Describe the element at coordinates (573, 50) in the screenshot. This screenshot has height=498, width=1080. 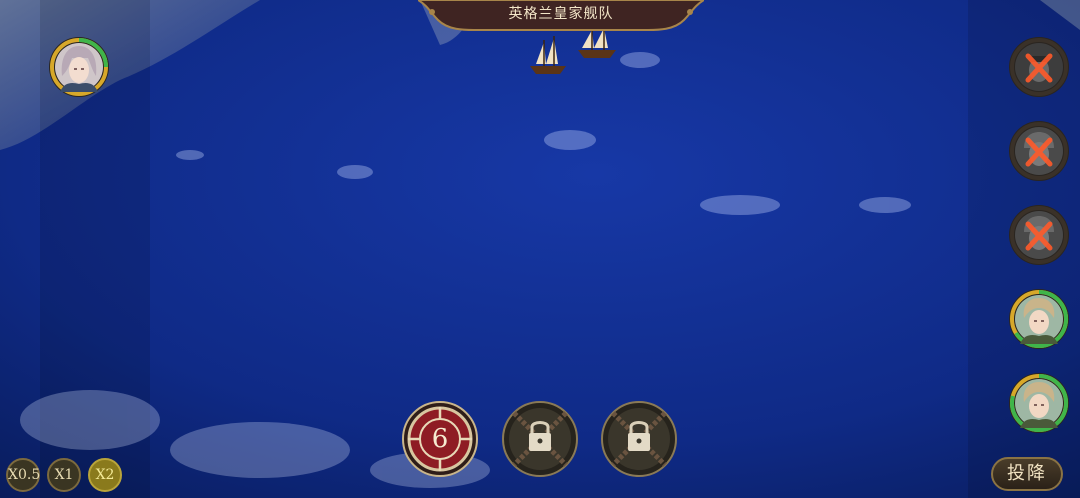
I see `enemy-ship-group` at that location.